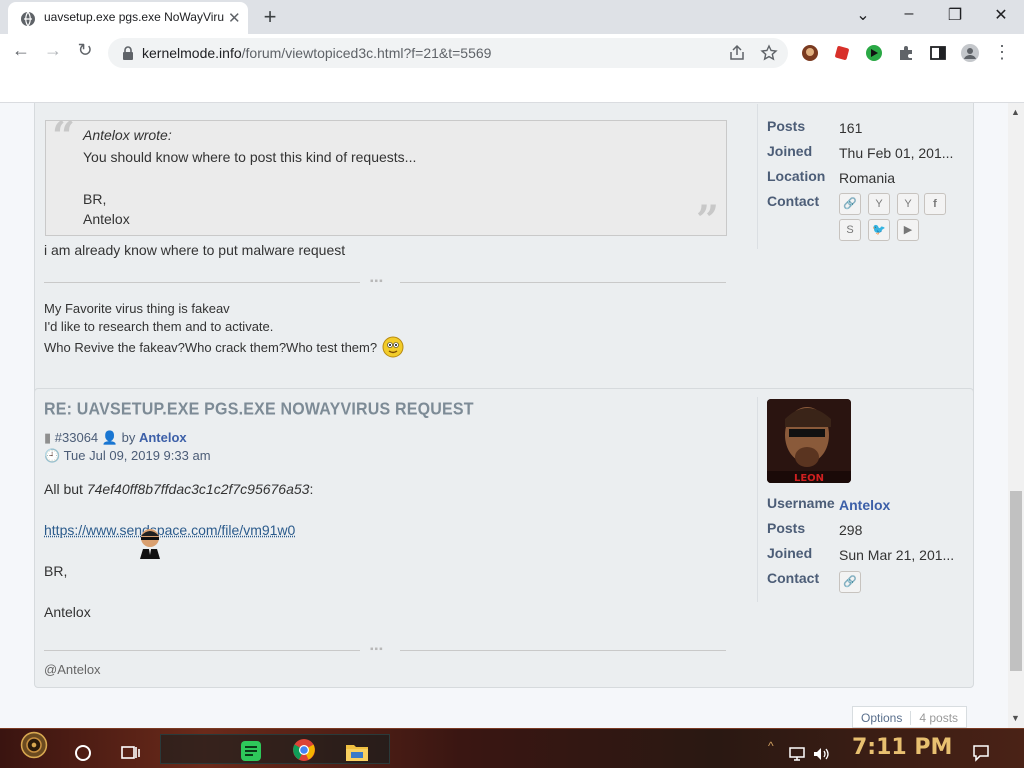  I want to click on quote-line: BR,, so click(95, 199).